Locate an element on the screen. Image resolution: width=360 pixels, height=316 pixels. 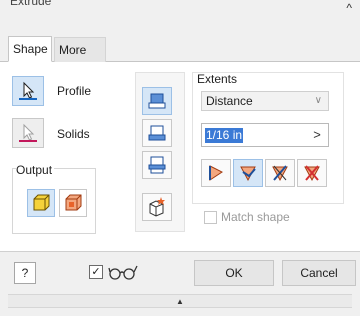
extent-intersect-icon is located at coordinates (312, 173).